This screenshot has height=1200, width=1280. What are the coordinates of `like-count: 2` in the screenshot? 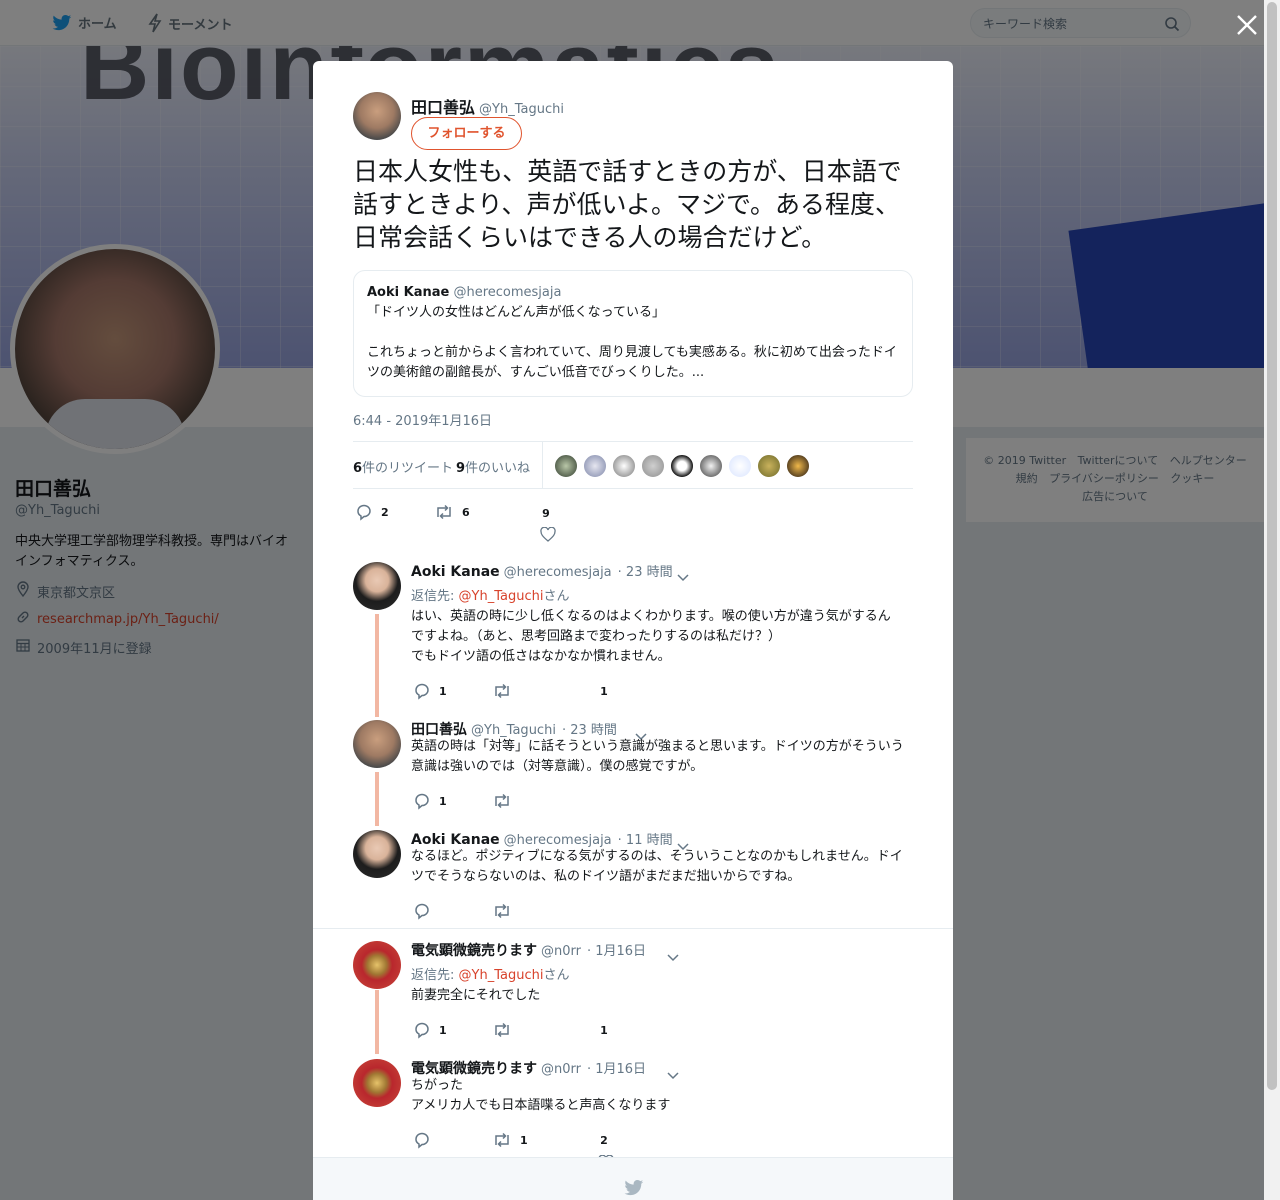 It's located at (604, 1140).